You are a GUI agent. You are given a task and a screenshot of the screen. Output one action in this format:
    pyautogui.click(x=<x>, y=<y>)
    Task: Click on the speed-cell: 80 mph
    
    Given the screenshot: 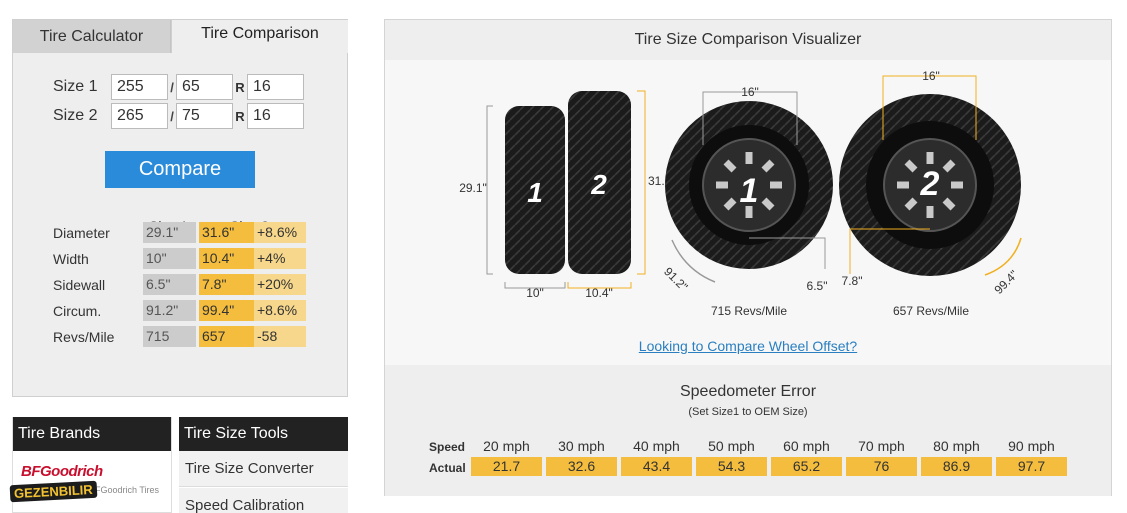 What is the action you would take?
    pyautogui.click(x=956, y=446)
    